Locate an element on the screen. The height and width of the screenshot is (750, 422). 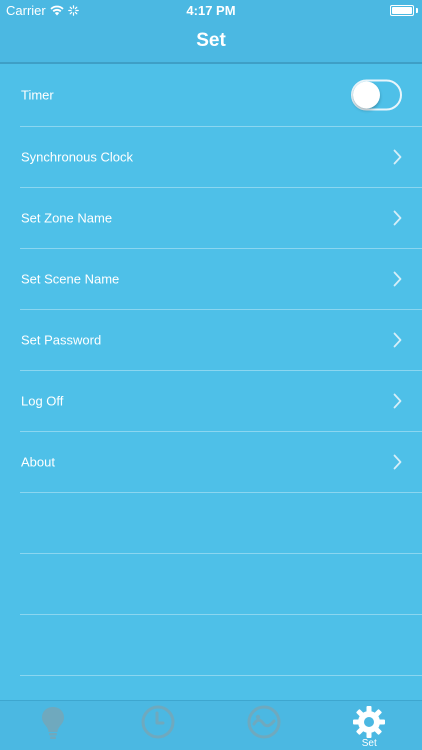
timer-label: Timer is located at coordinates (37, 95).